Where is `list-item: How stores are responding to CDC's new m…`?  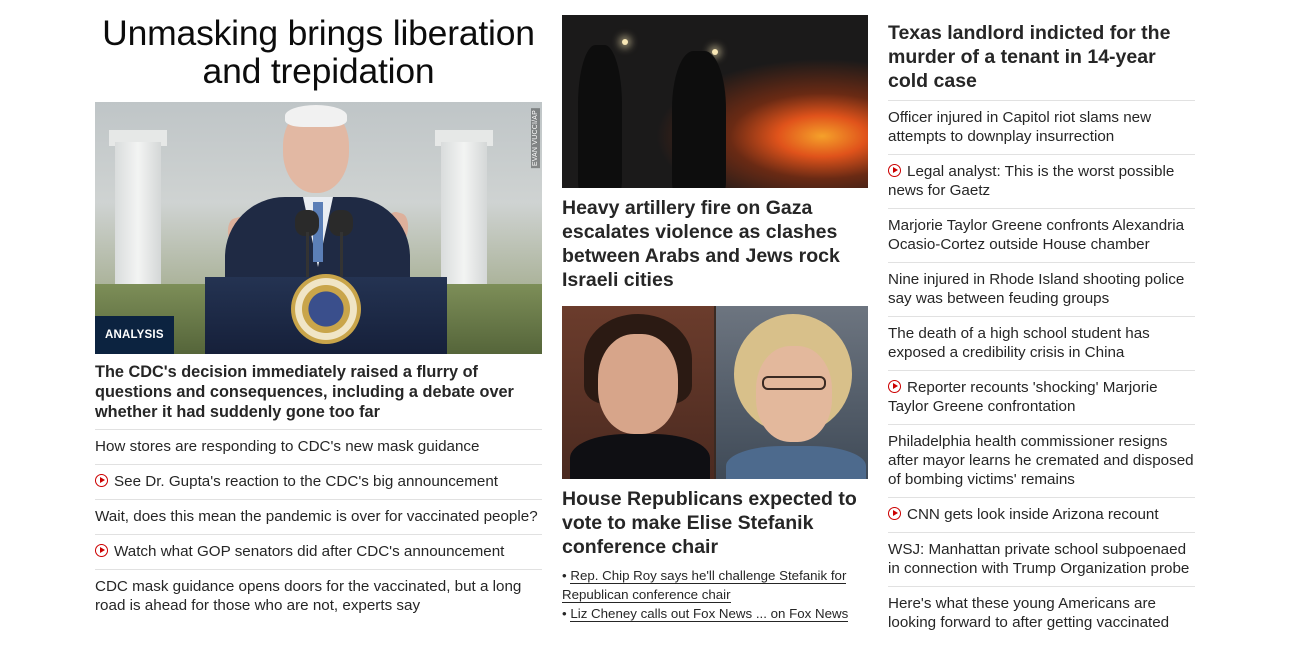
list-item: How stores are responding to CDC's new m… is located at coordinates (318, 446).